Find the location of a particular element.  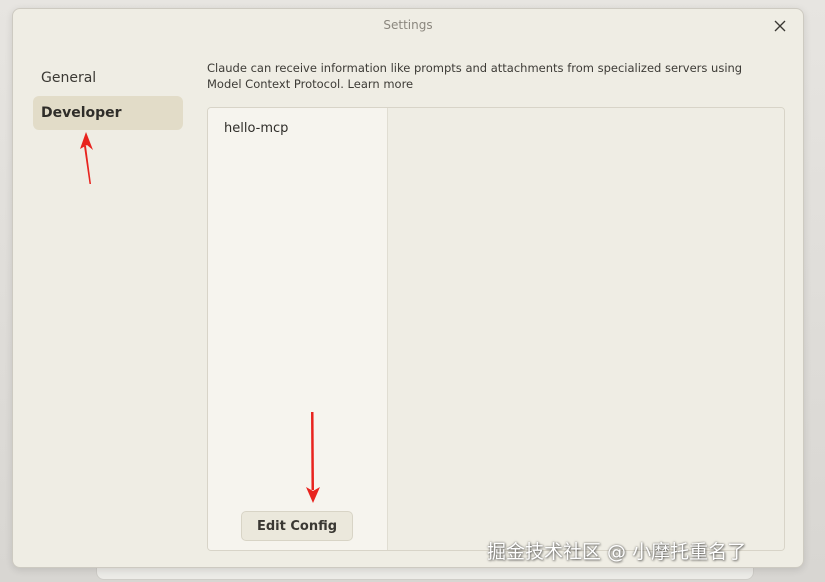

close-button is located at coordinates (780, 26).